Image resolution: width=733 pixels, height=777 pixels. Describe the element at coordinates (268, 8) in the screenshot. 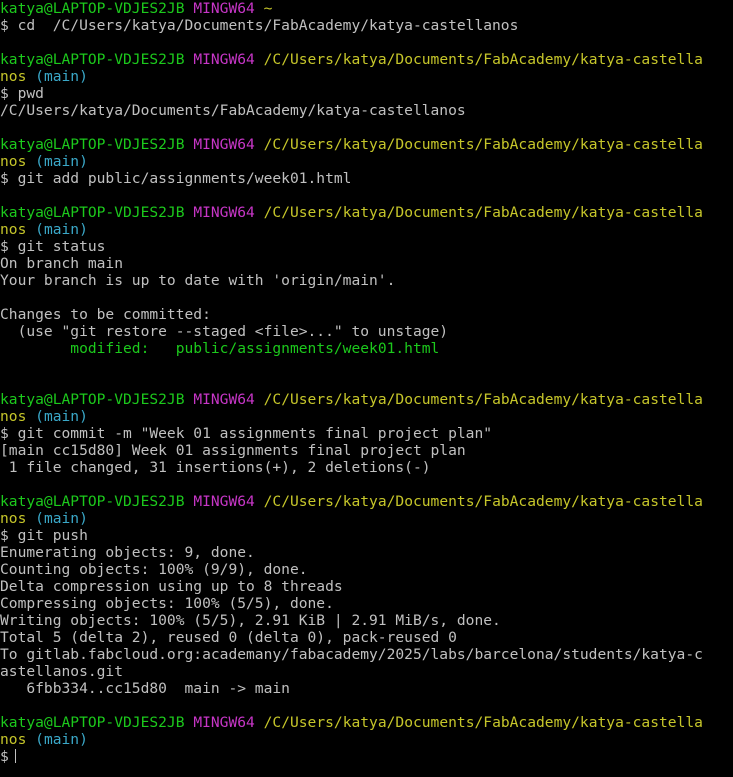

I see `prompt-path: ~` at that location.